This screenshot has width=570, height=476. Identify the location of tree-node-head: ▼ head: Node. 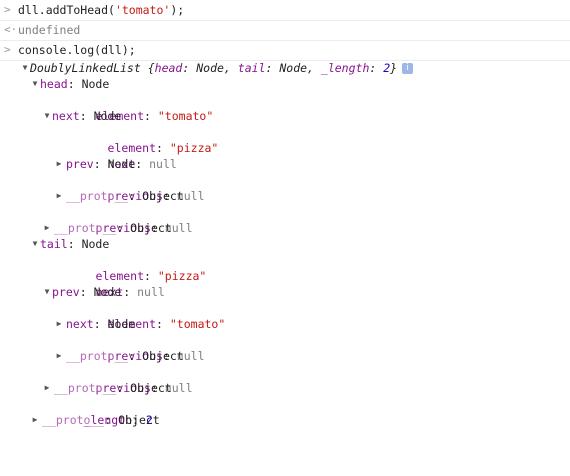
(70, 84).